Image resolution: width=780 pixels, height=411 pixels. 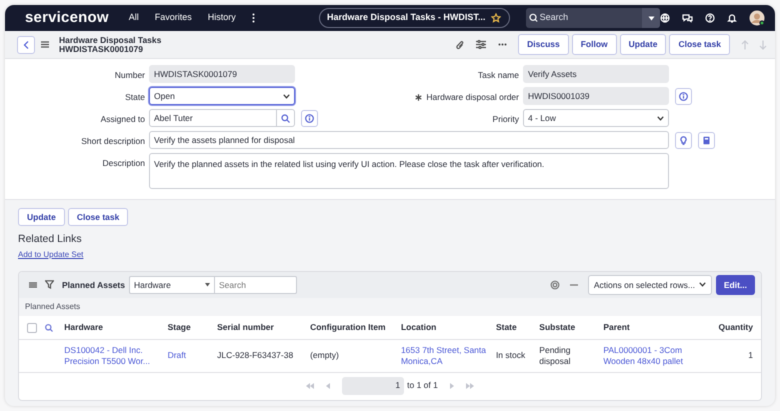 I want to click on form-title: Hardware Disposal Tasks, so click(x=110, y=40).